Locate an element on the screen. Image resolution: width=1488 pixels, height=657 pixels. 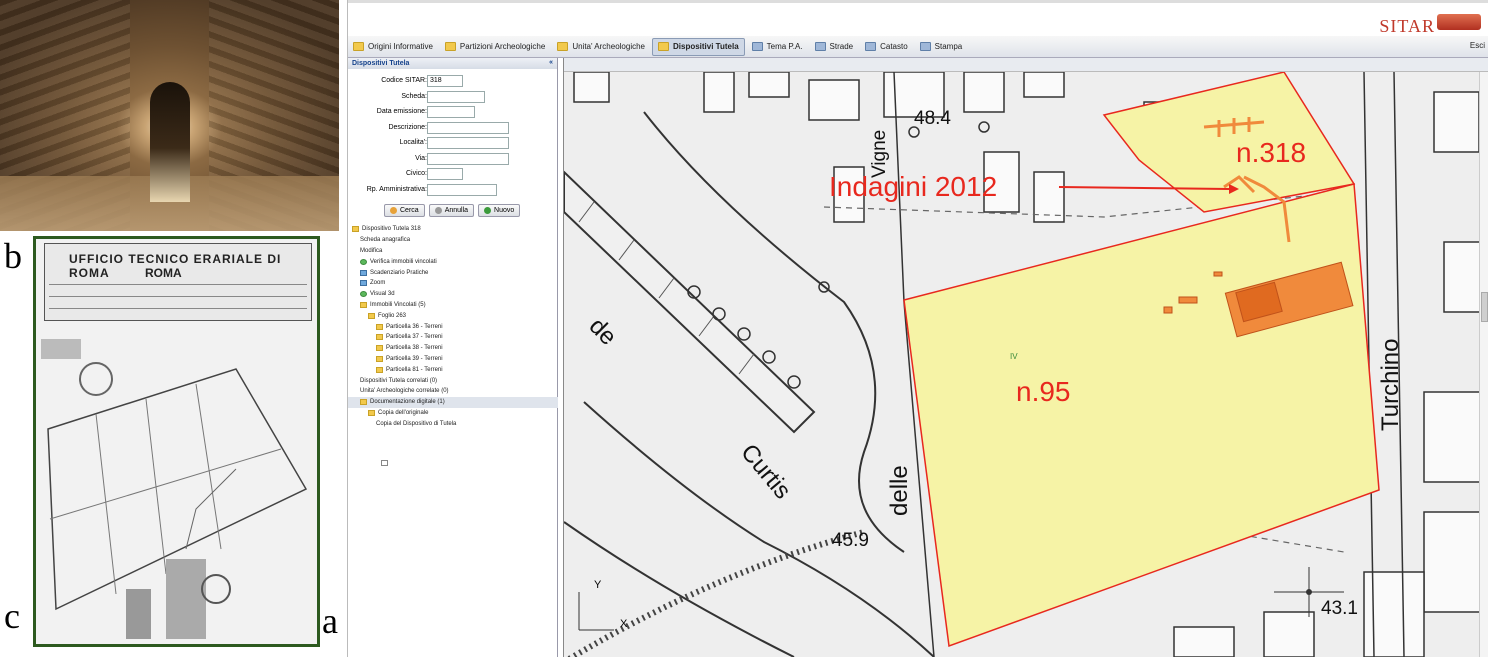
form-row: Codice SITAR: 318 is located at coordinates (453, 82).